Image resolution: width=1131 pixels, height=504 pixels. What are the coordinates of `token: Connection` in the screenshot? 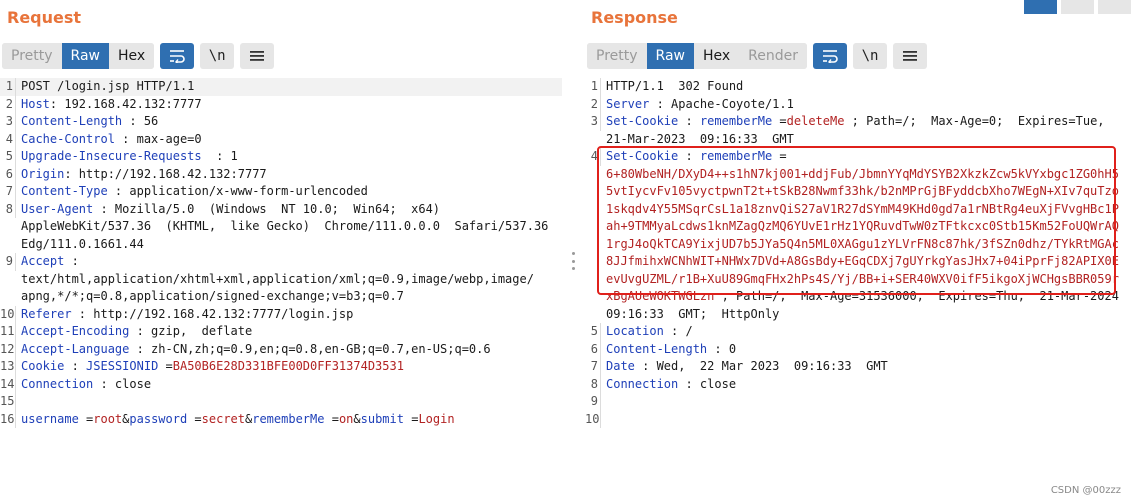 It's located at (57, 383).